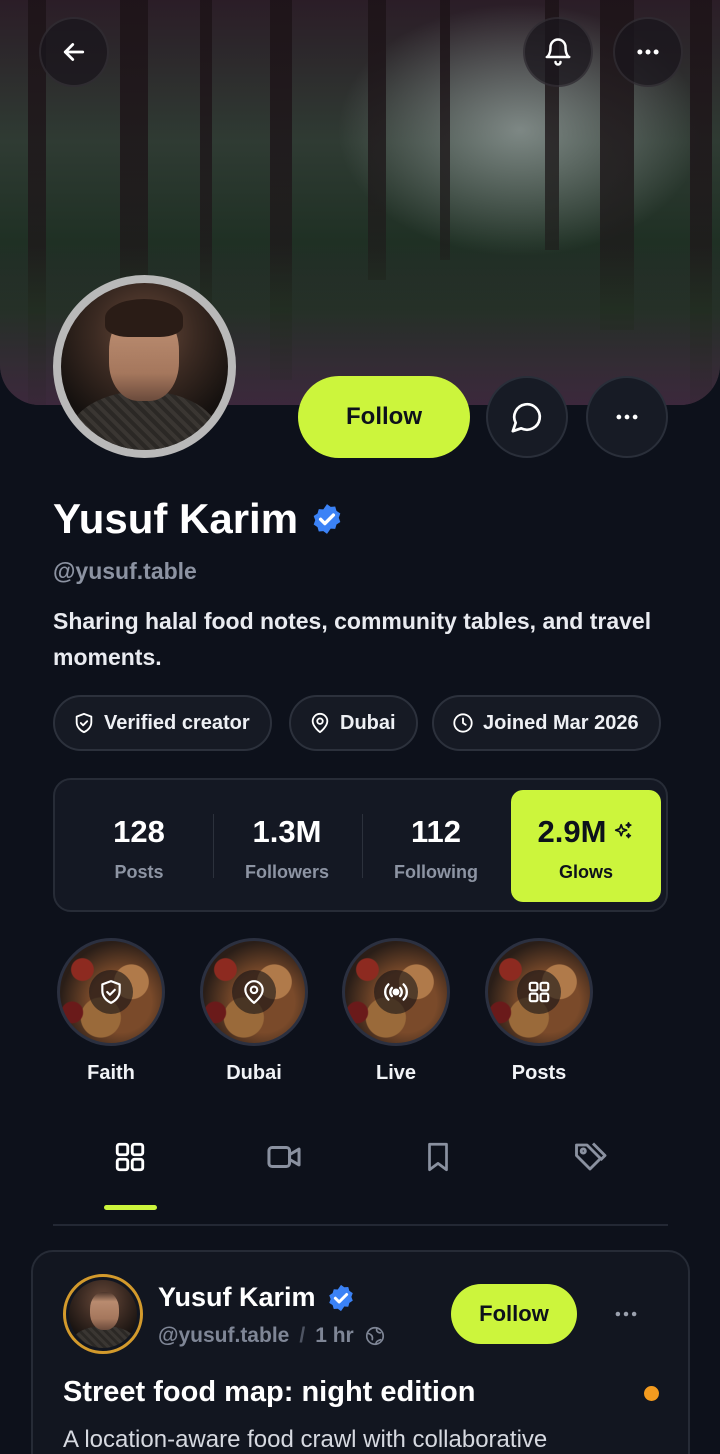 Image resolution: width=720 pixels, height=1454 pixels. I want to click on chip-verified-creator: Verified creator, so click(162, 723).